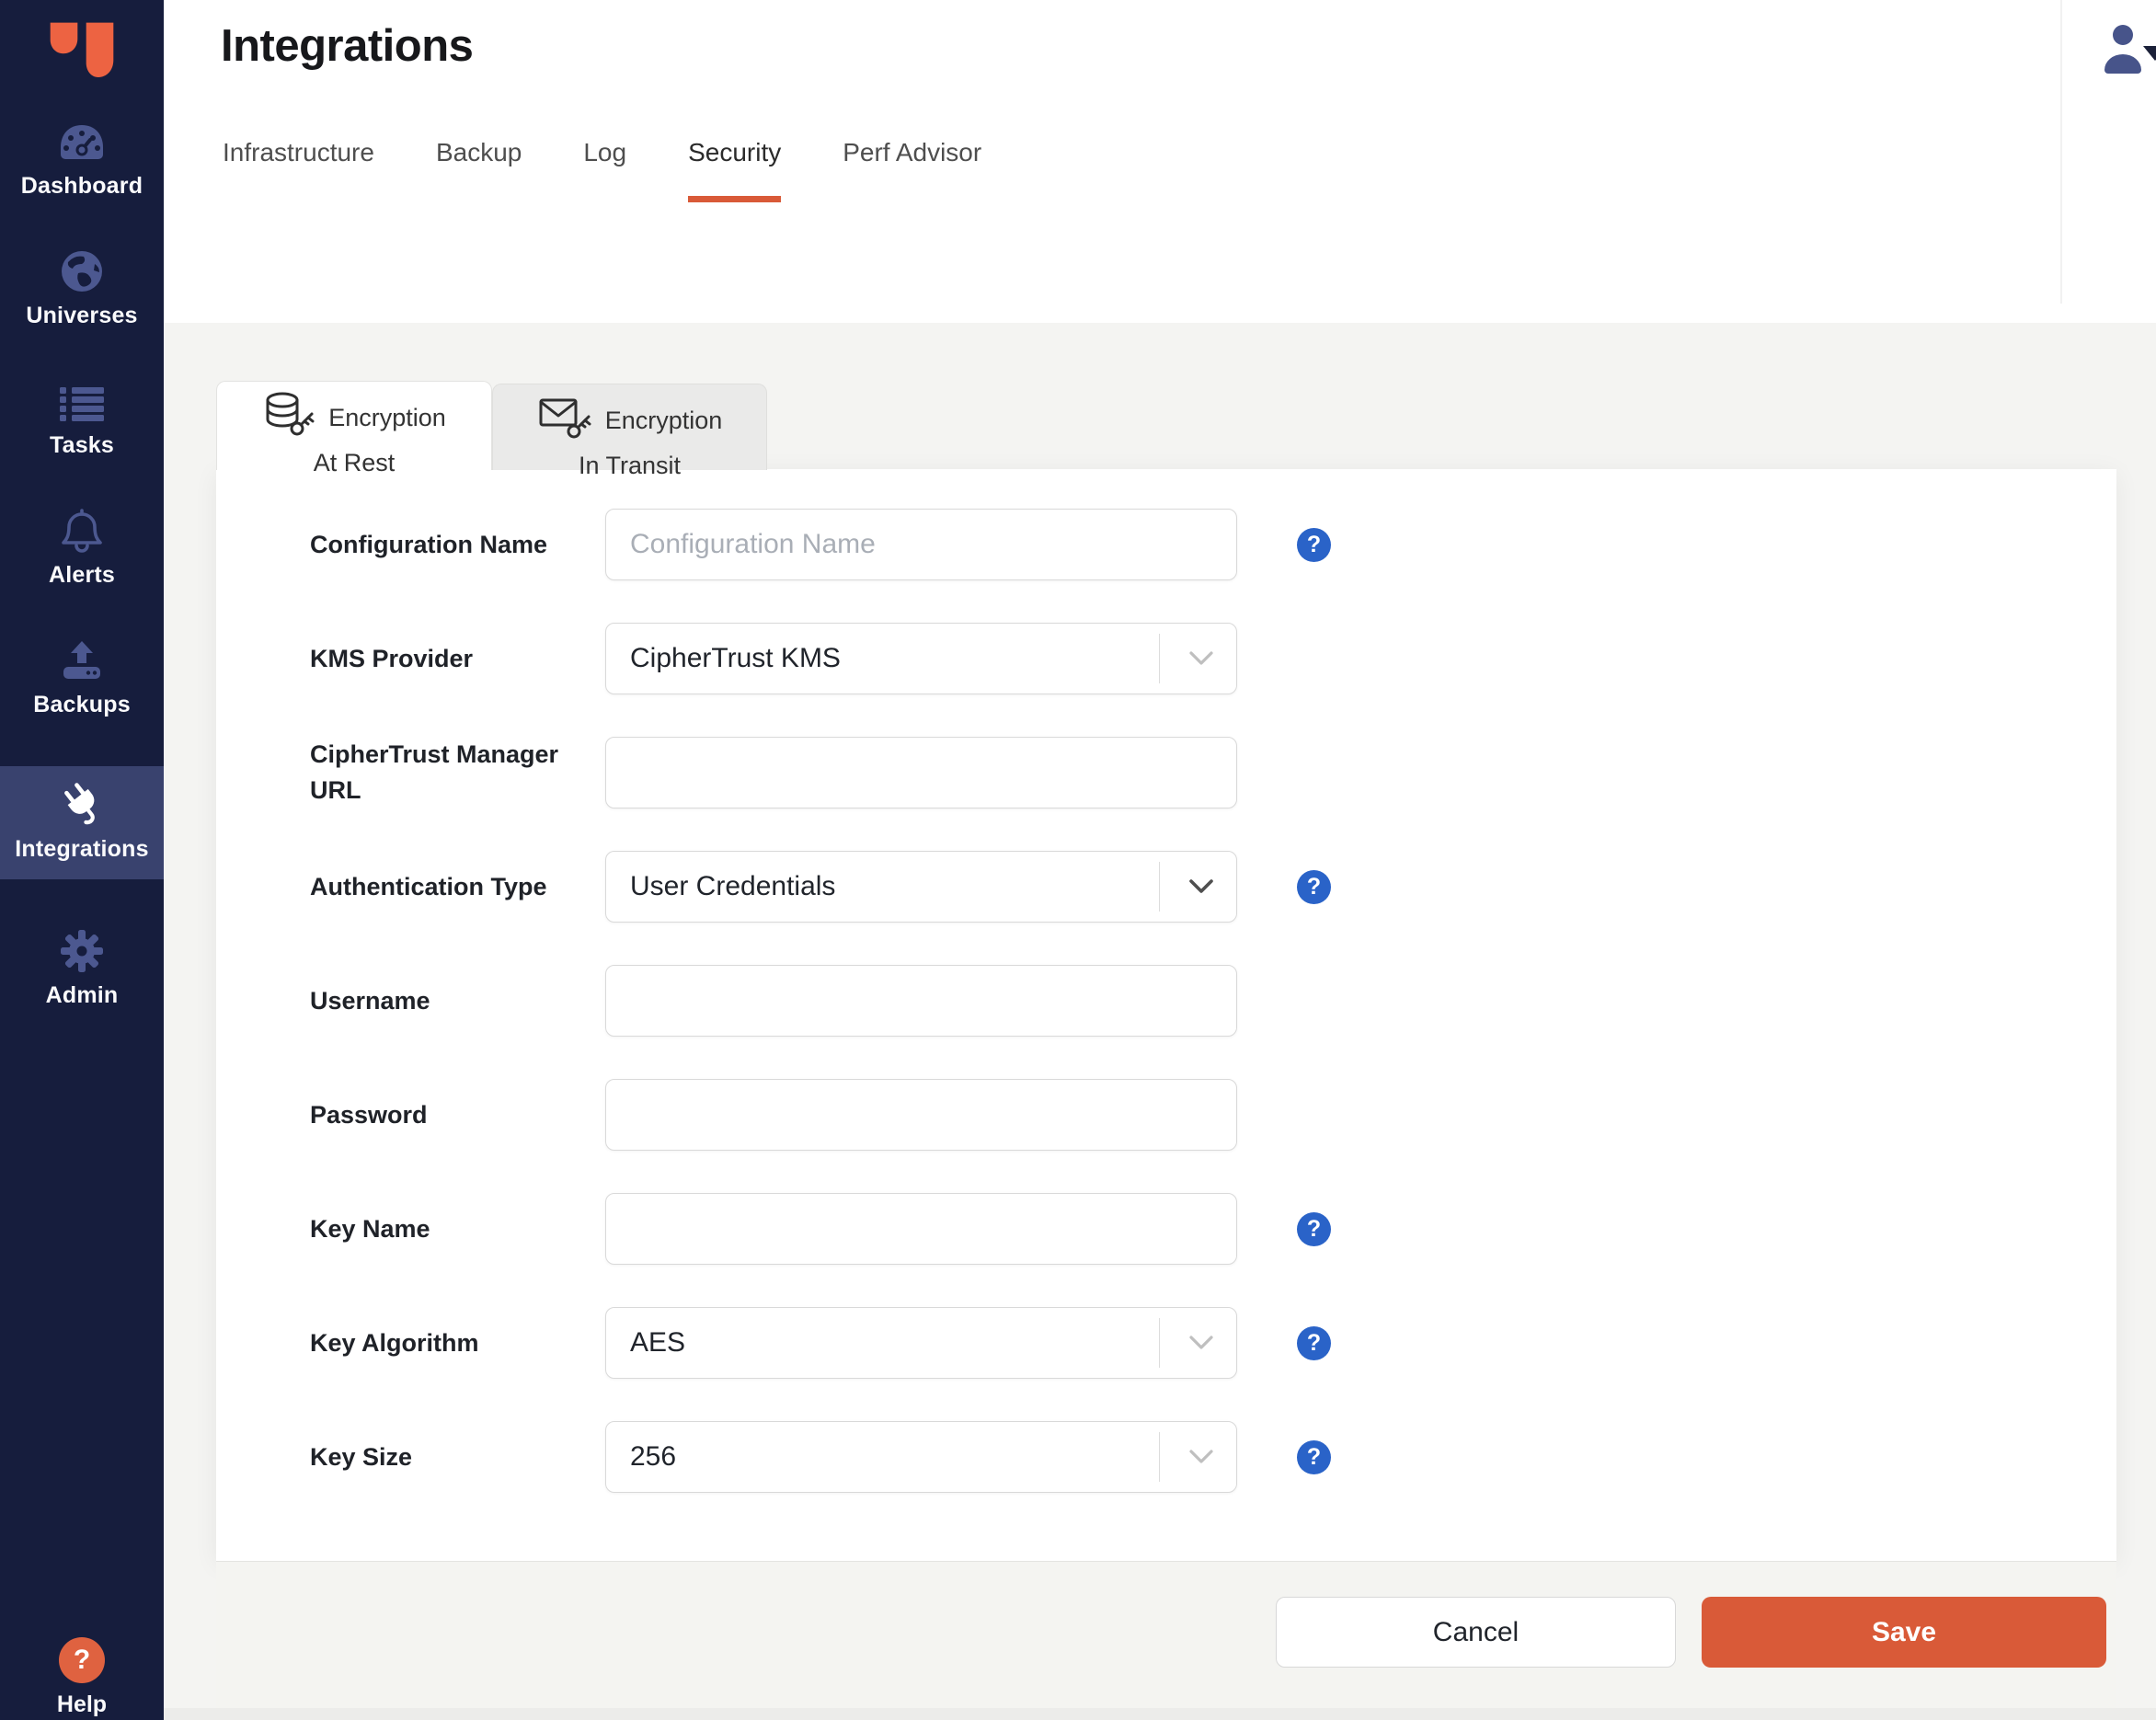 This screenshot has height=1720, width=2156. What do you see at coordinates (82, 270) in the screenshot?
I see `globe-icon` at bounding box center [82, 270].